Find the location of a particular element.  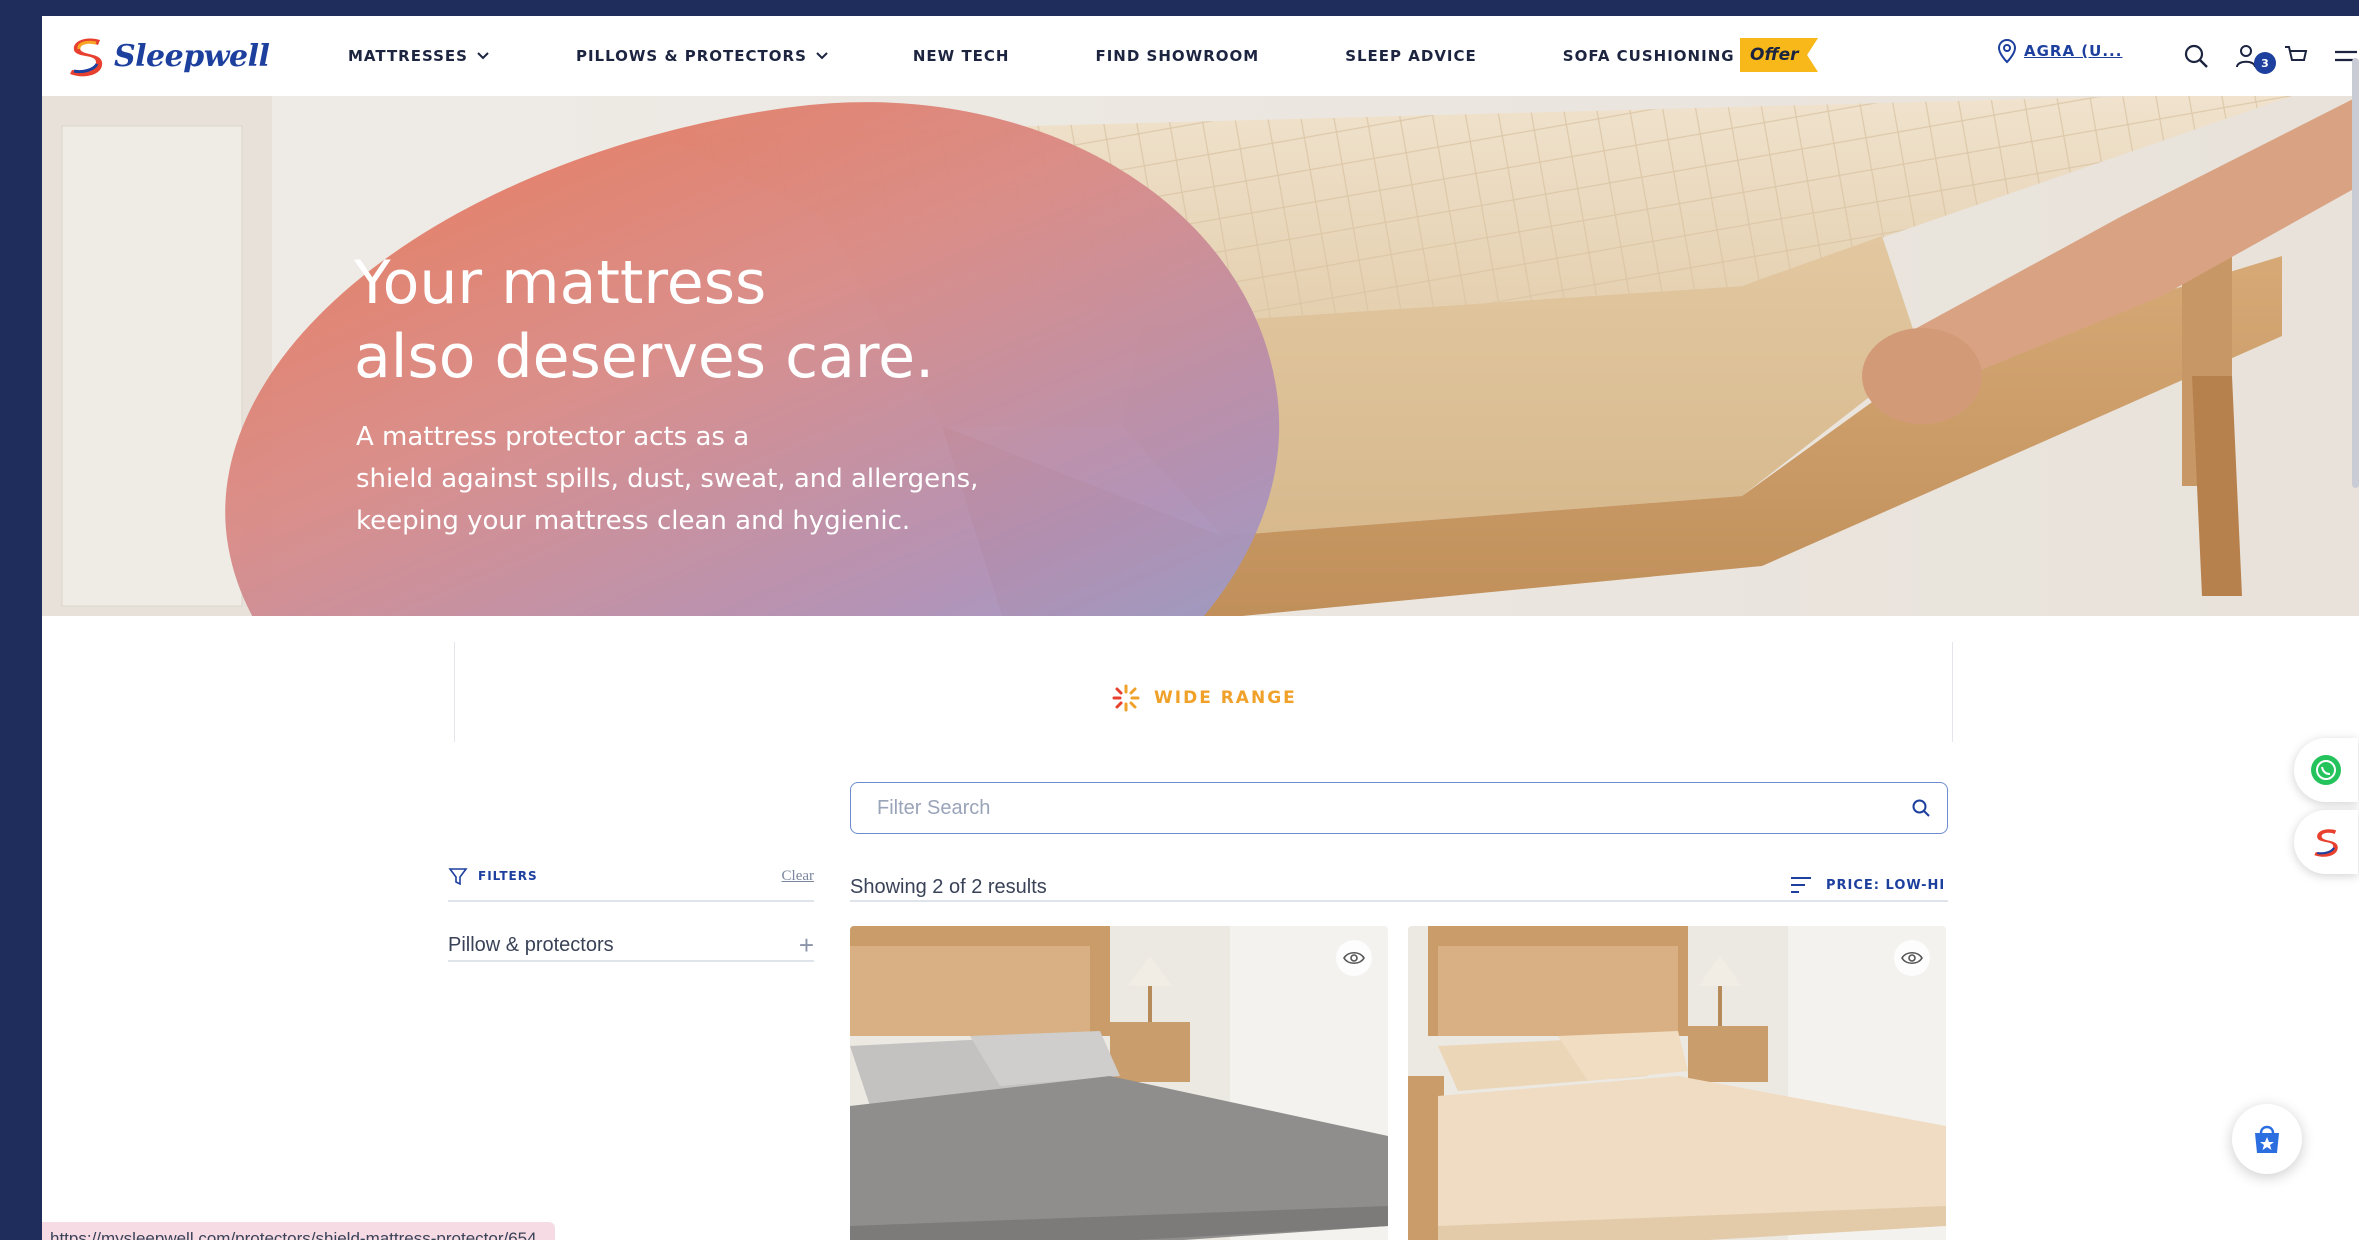

filters-header: FILTERS Clear is located at coordinates (631, 876).